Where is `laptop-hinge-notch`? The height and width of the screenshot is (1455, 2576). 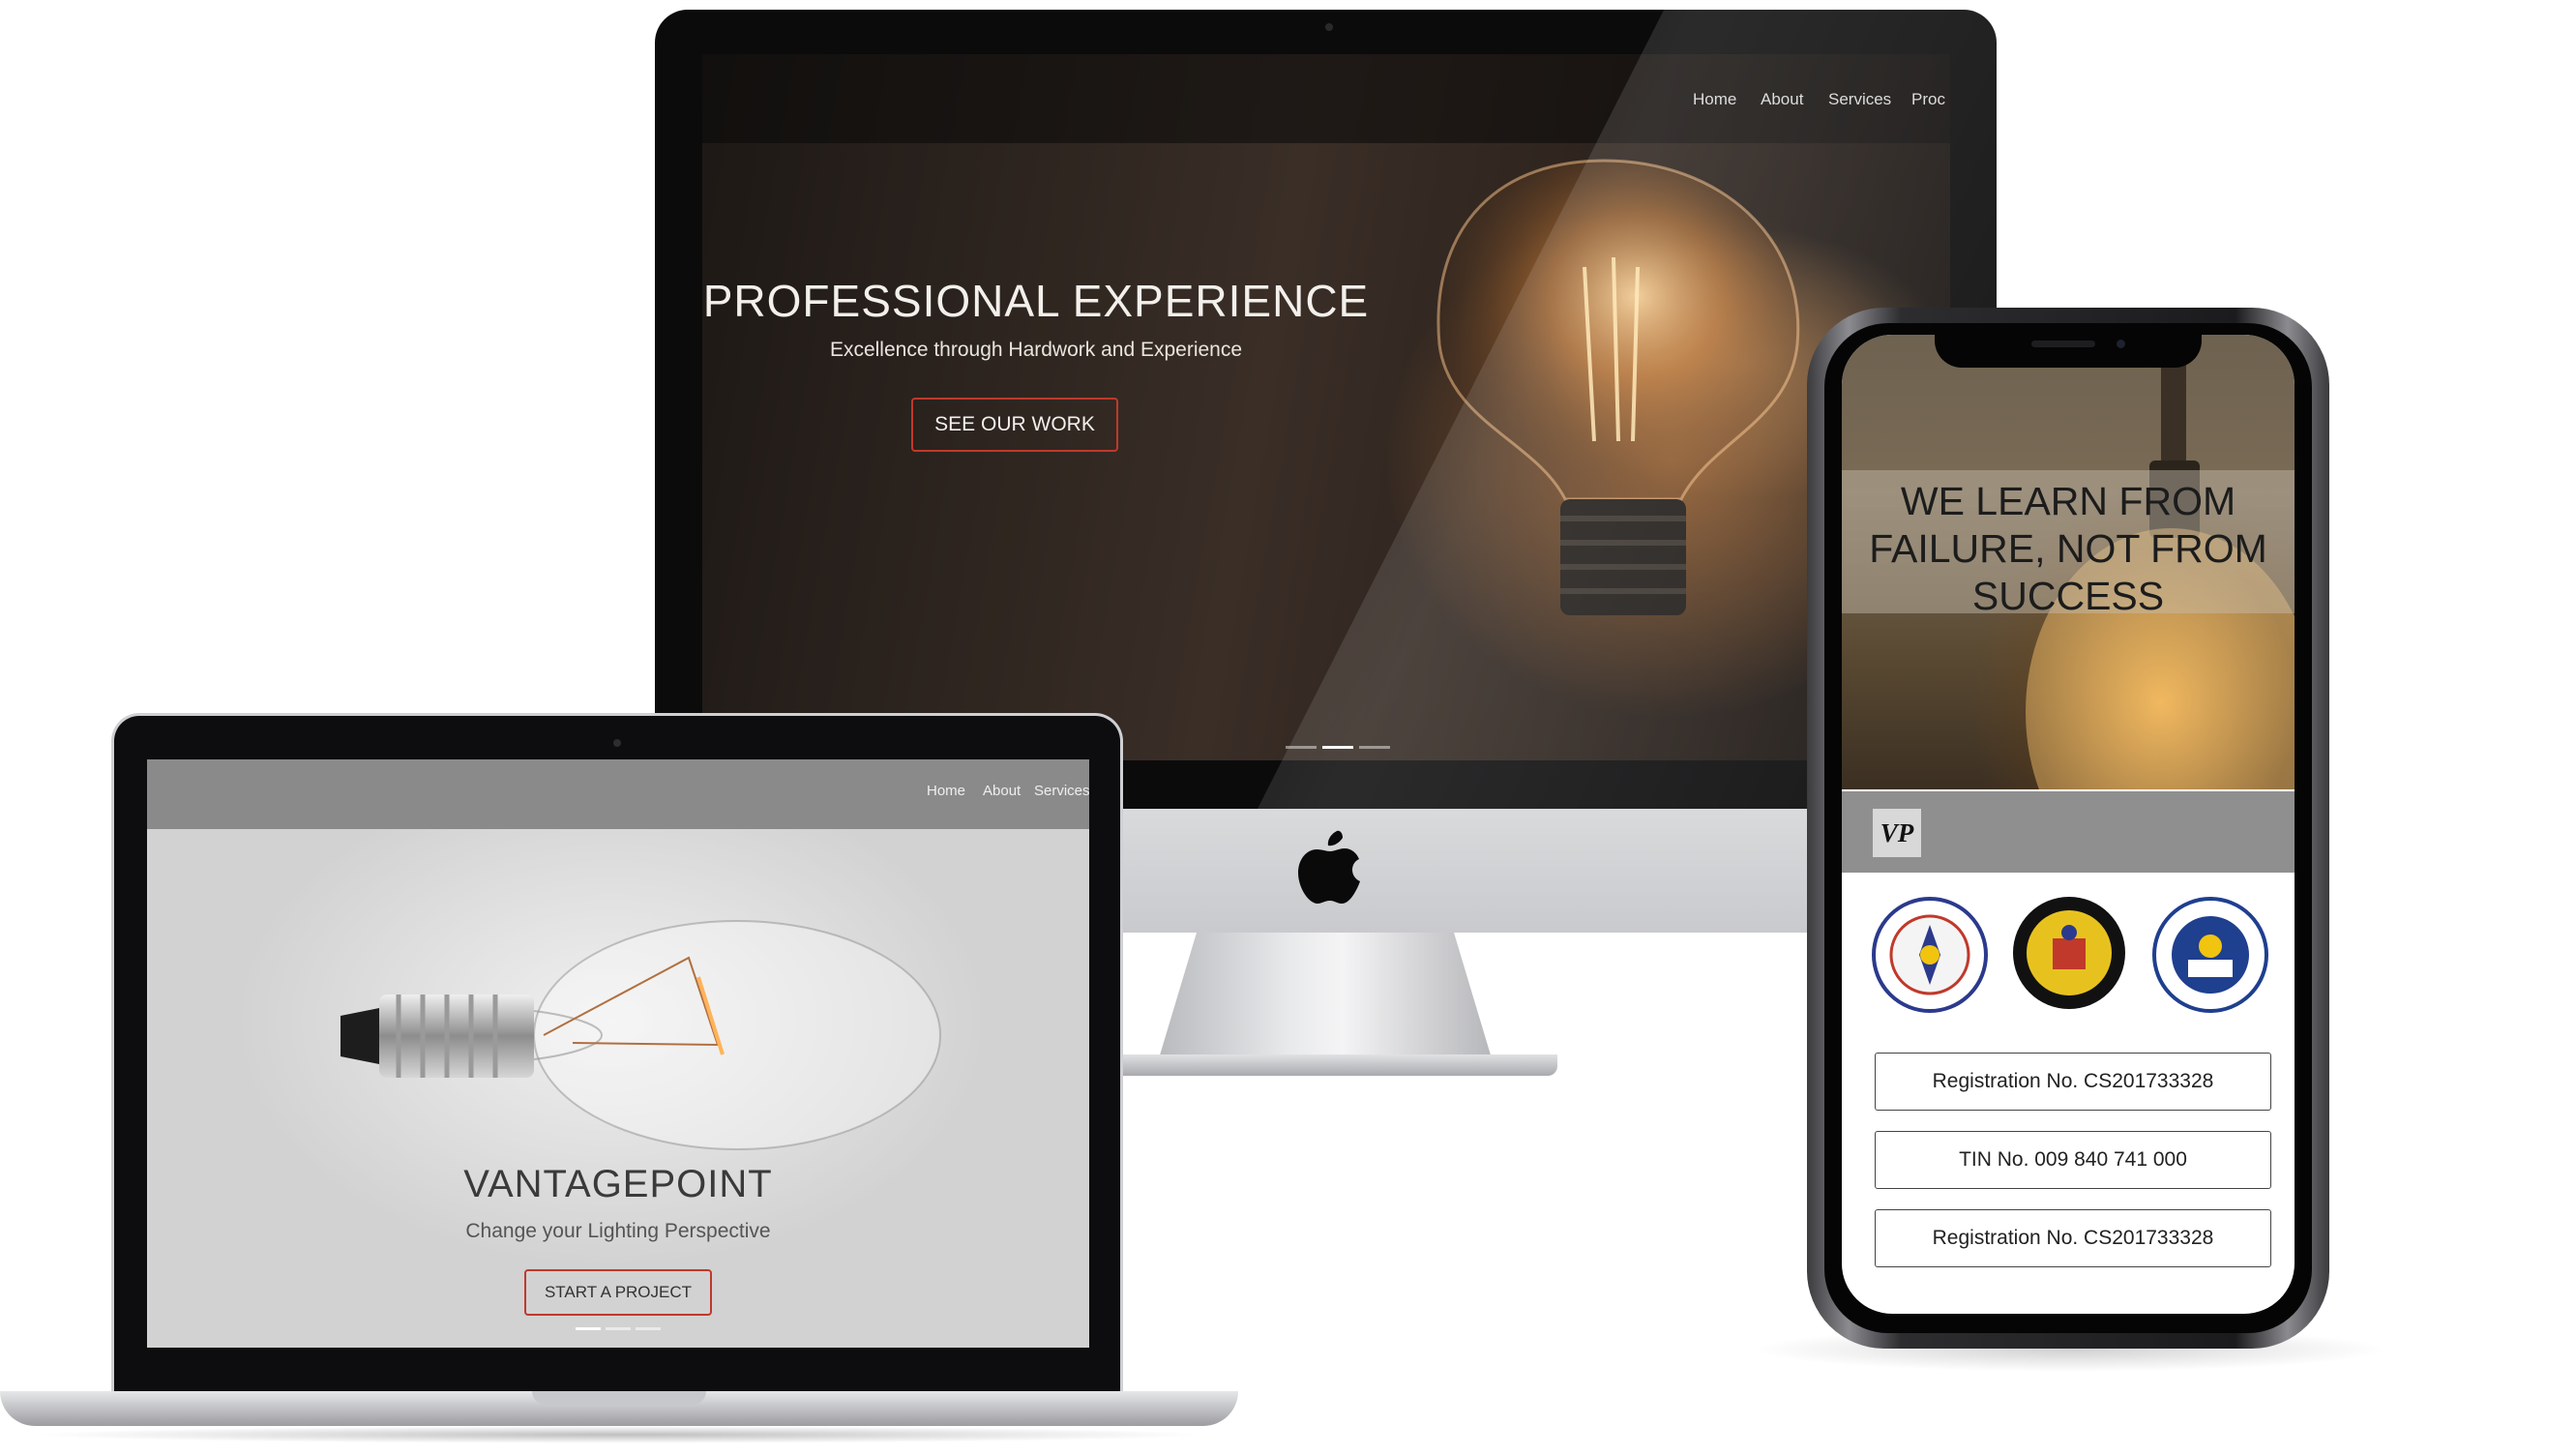 laptop-hinge-notch is located at coordinates (619, 1398).